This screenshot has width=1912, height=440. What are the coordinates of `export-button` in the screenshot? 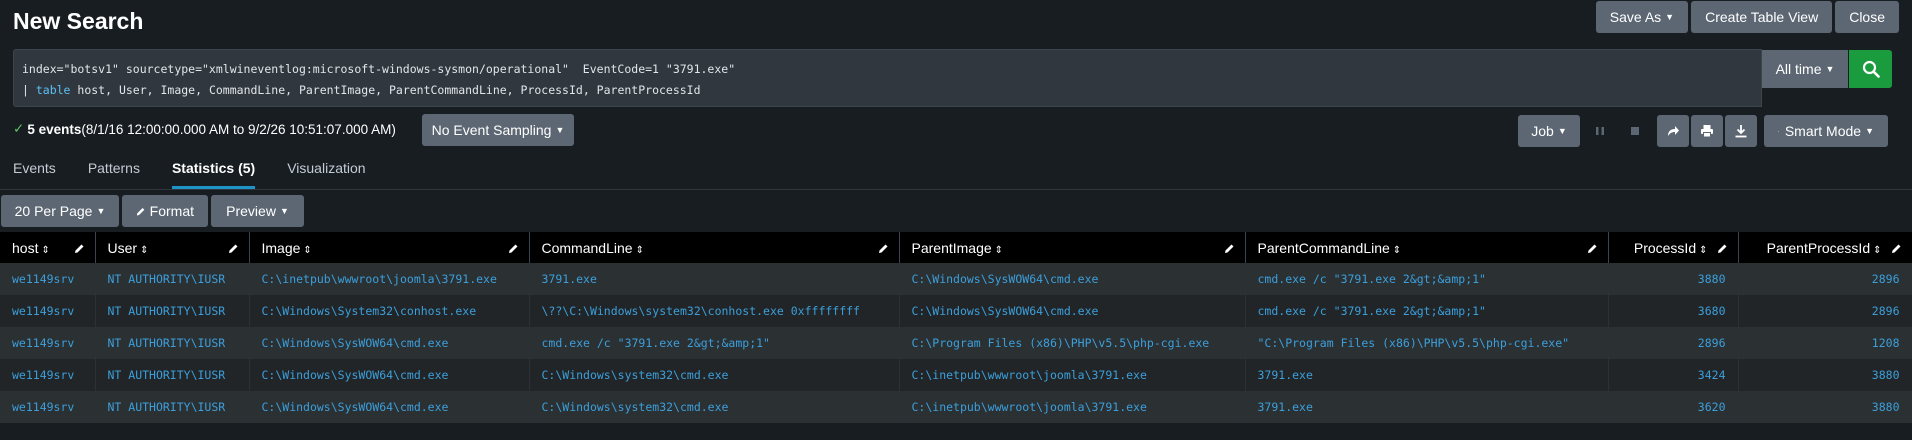 It's located at (1741, 131).